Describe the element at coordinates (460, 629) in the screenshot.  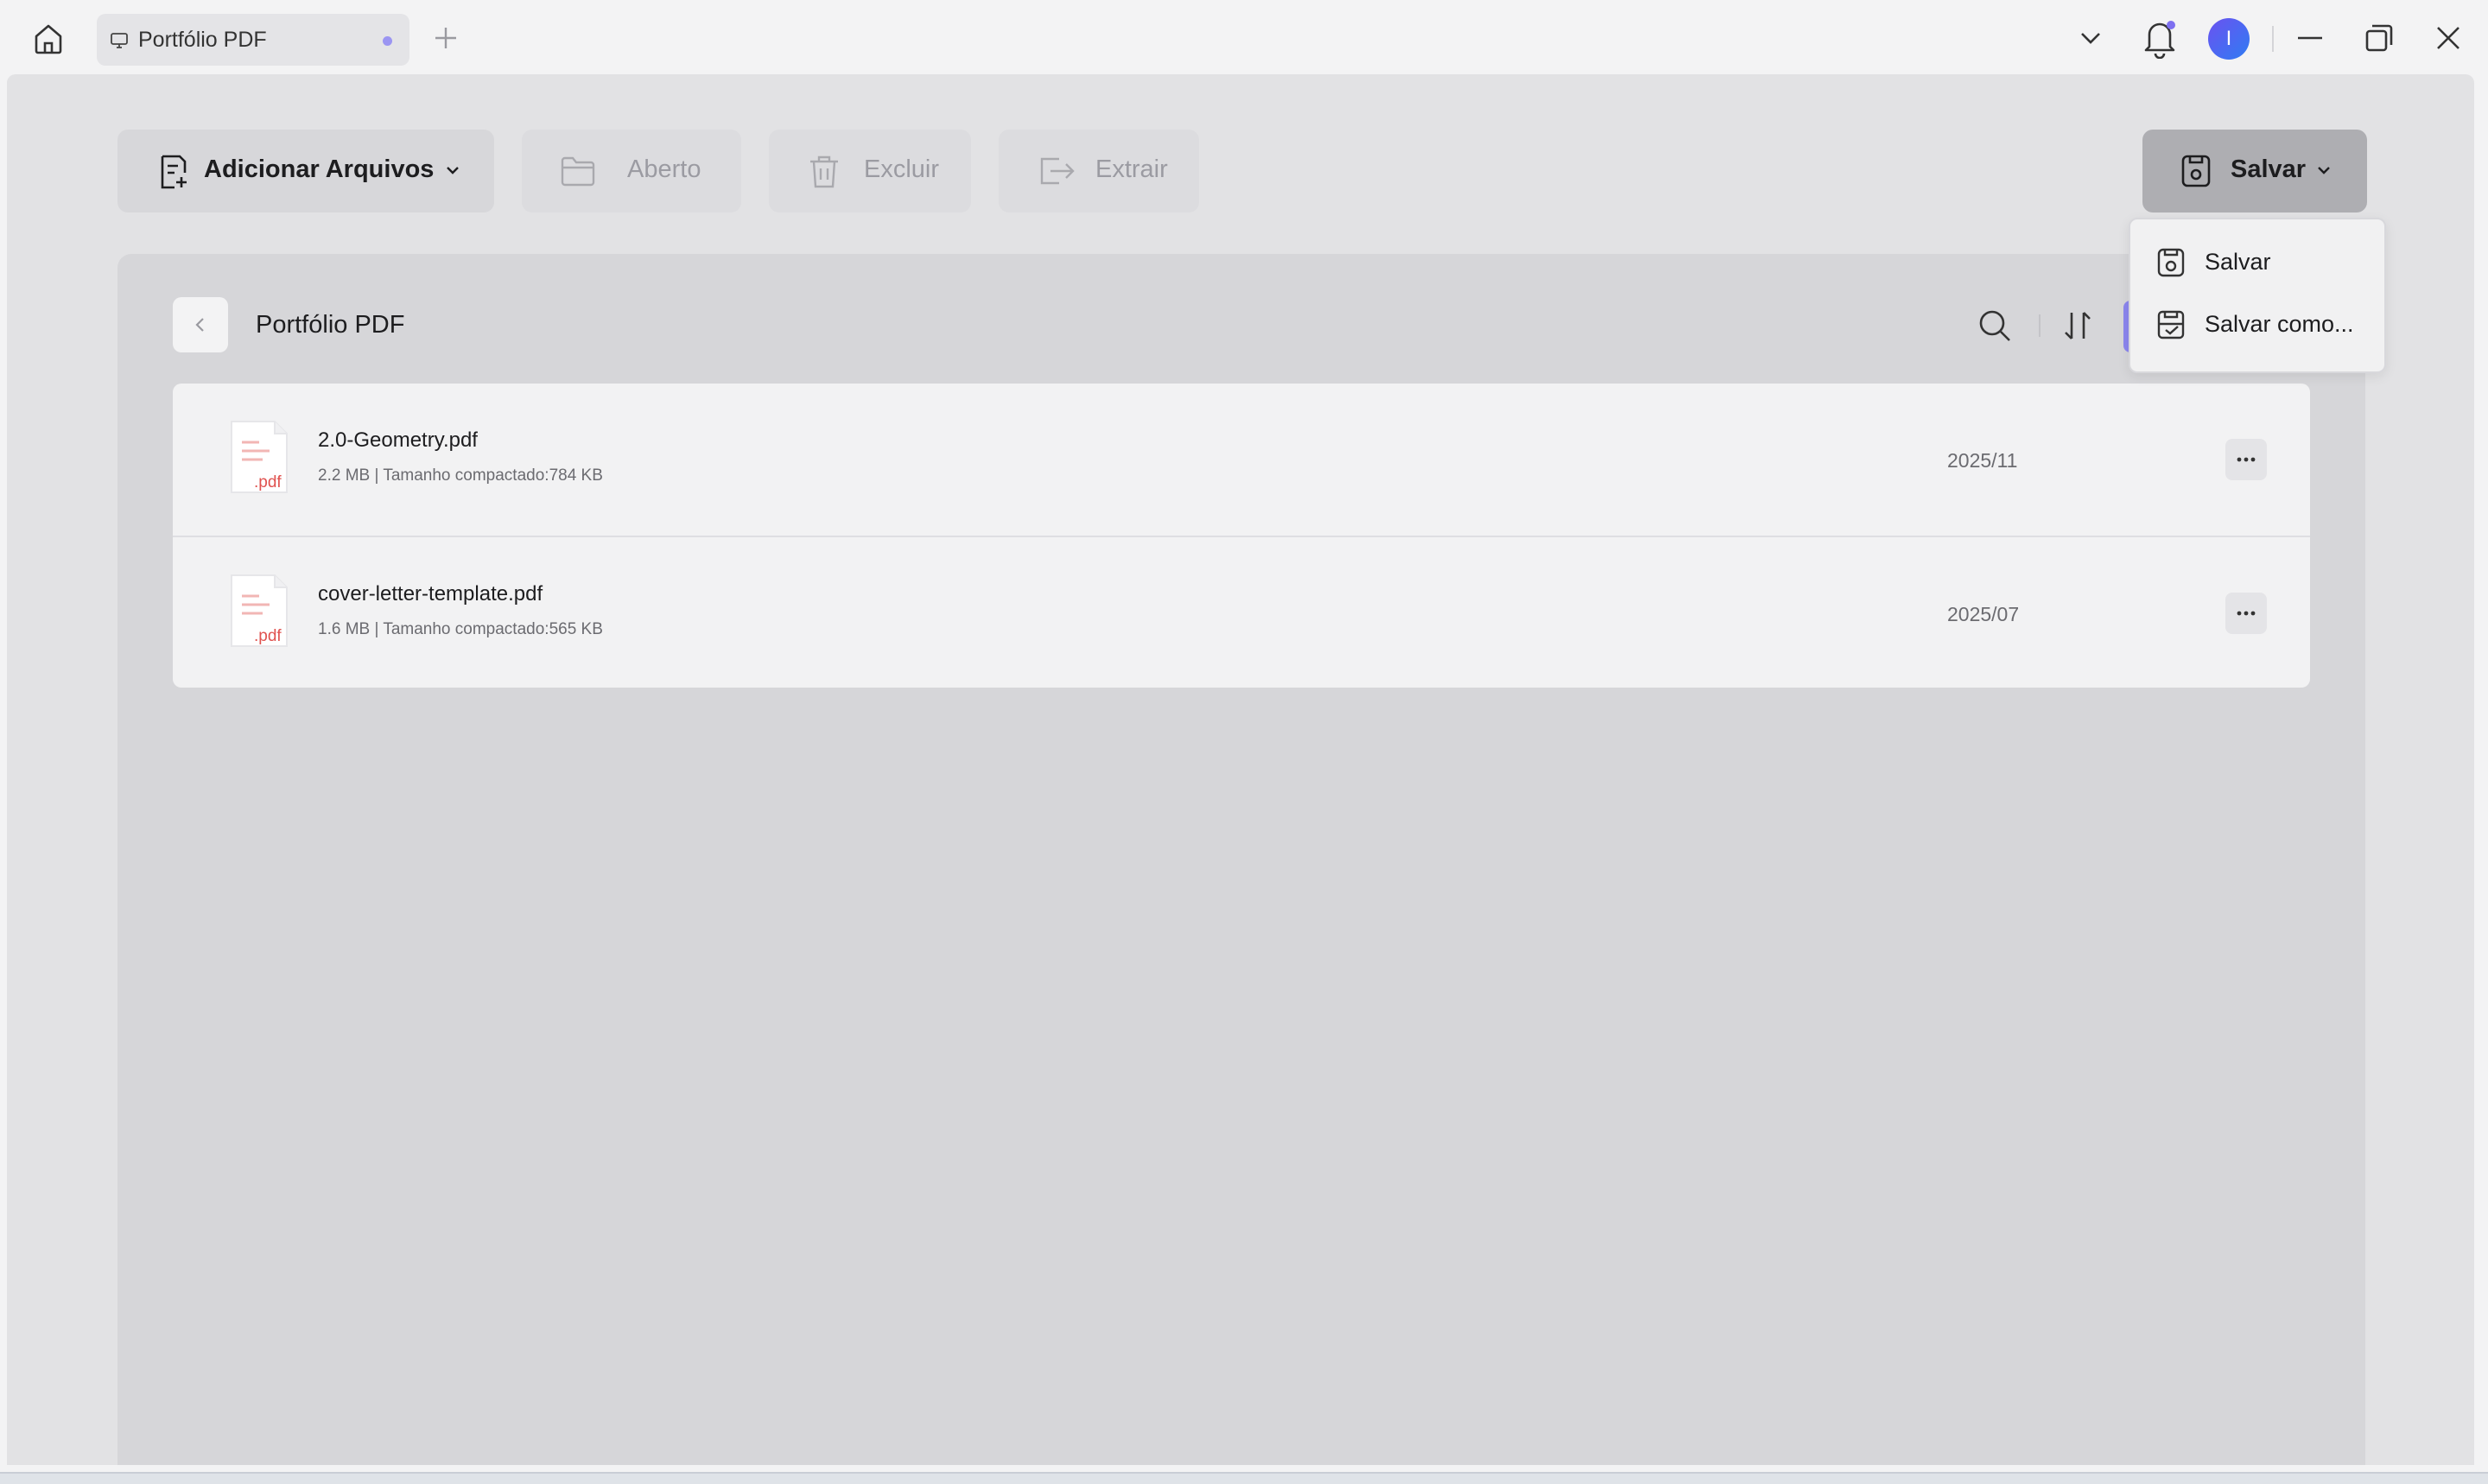
I see `file-size: 1.6 MB | Tamanho compactado:565 KB` at that location.